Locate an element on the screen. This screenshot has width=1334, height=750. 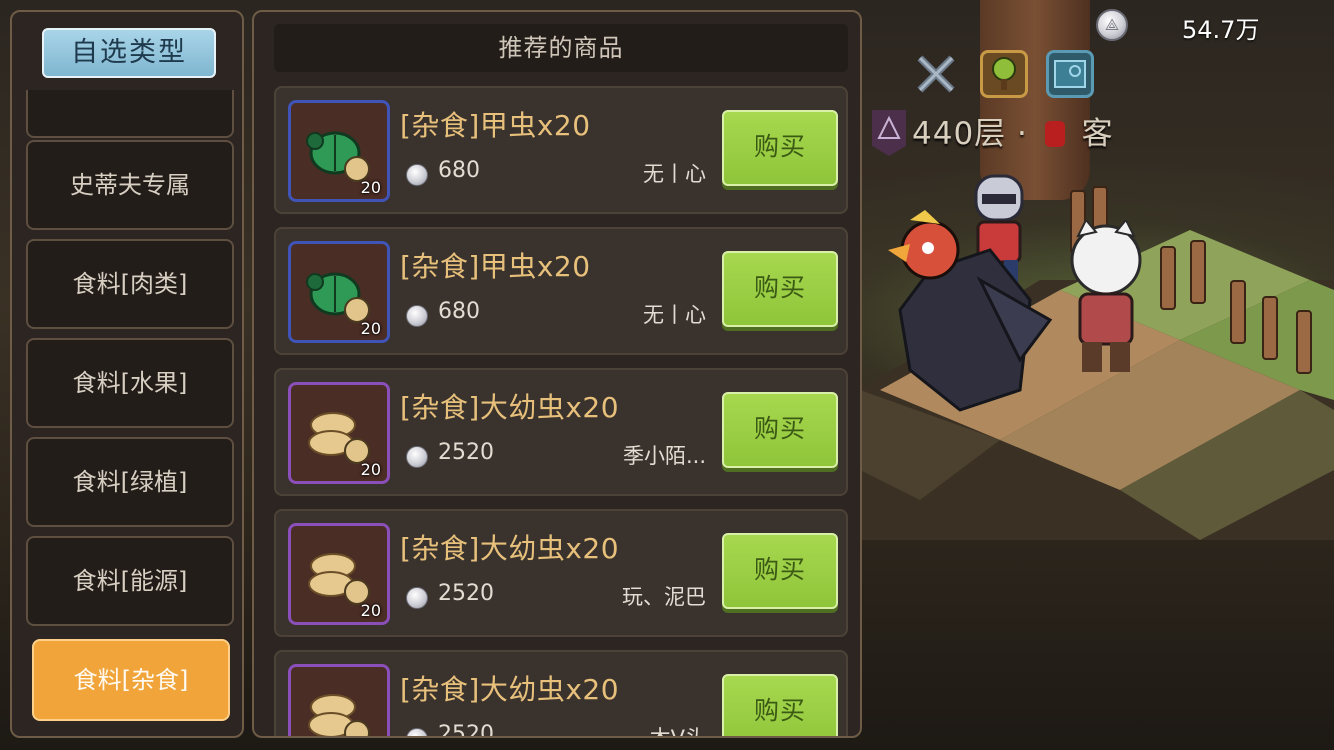
product-title-bar: 推荐的商品 is located at coordinates (561, 48).